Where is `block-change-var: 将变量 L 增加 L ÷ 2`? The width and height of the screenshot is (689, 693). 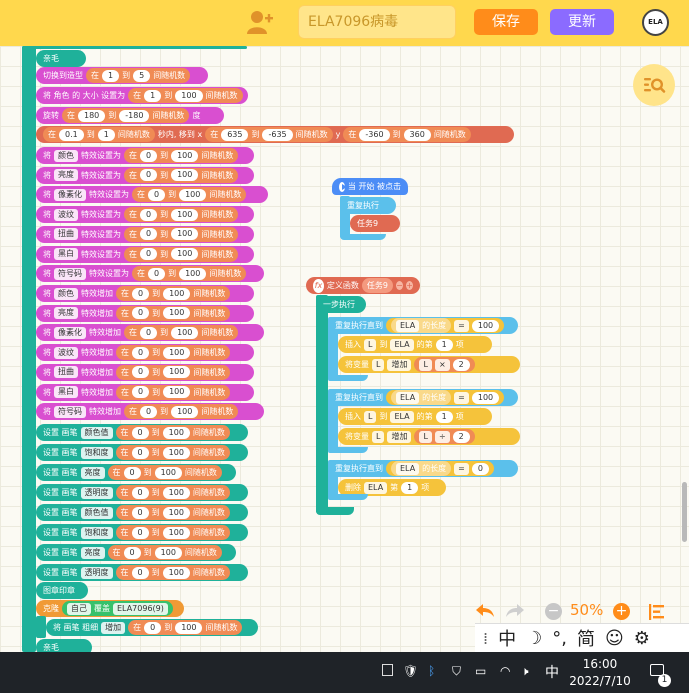 block-change-var: 将变量 L 增加 L ÷ 2 is located at coordinates (429, 436).